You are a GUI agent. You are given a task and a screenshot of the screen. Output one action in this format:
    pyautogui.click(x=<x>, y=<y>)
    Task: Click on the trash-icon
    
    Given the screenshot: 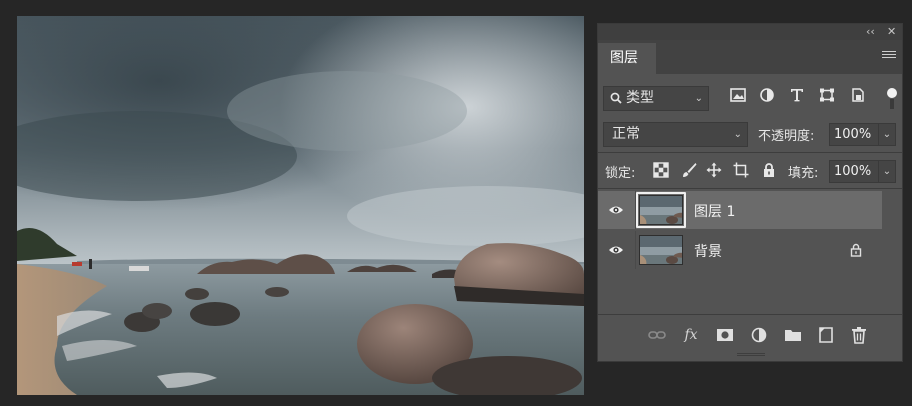 What is the action you would take?
    pyautogui.click(x=859, y=335)
    